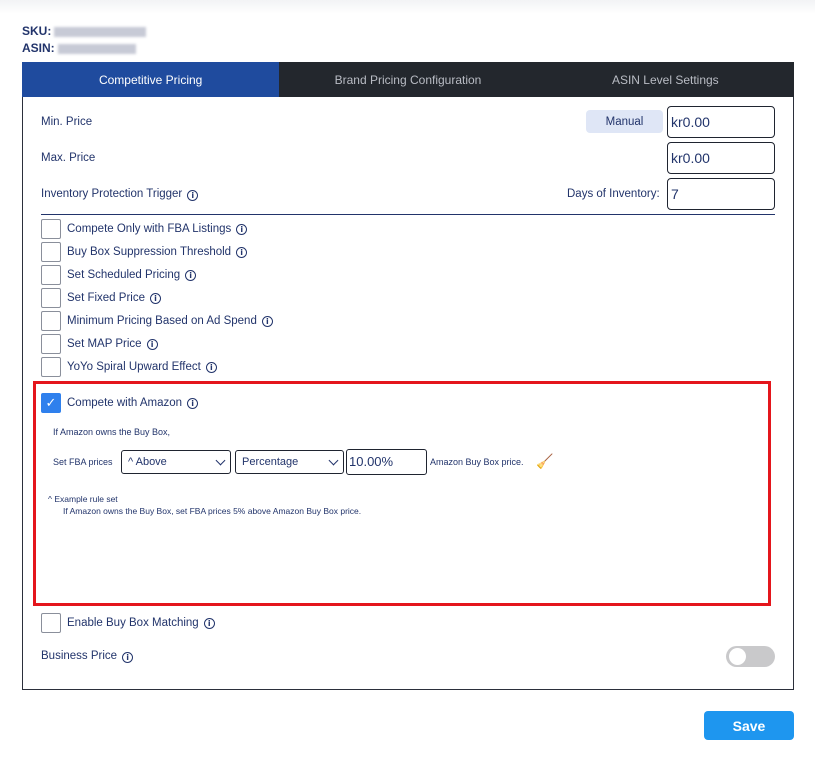  What do you see at coordinates (270, 462) in the screenshot?
I see `mode-value: Percentage` at bounding box center [270, 462].